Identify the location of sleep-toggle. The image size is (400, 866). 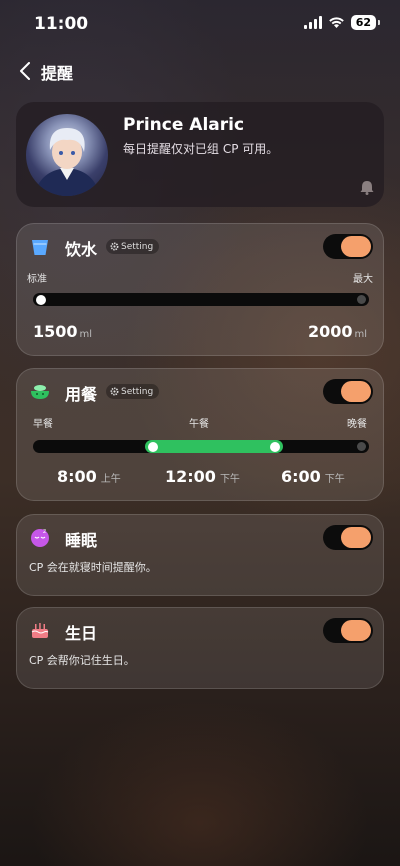
(348, 537).